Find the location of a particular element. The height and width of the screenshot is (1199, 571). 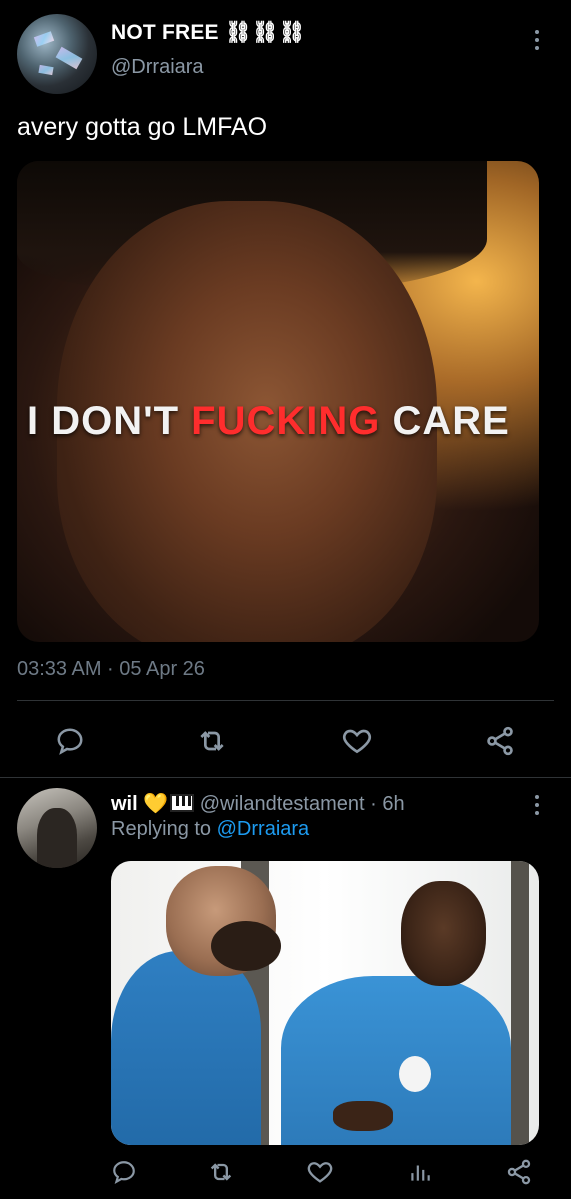

divider is located at coordinates (285, 700).